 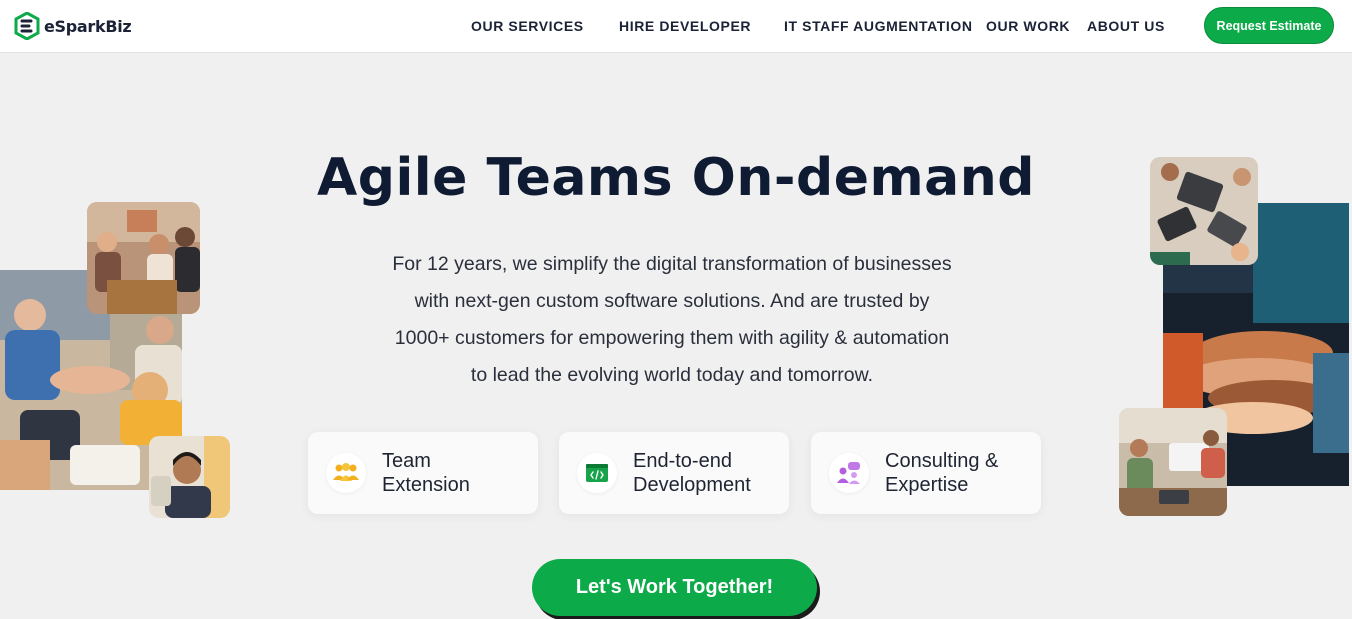 What do you see at coordinates (189, 477) in the screenshot?
I see `person-smiling-photo` at bounding box center [189, 477].